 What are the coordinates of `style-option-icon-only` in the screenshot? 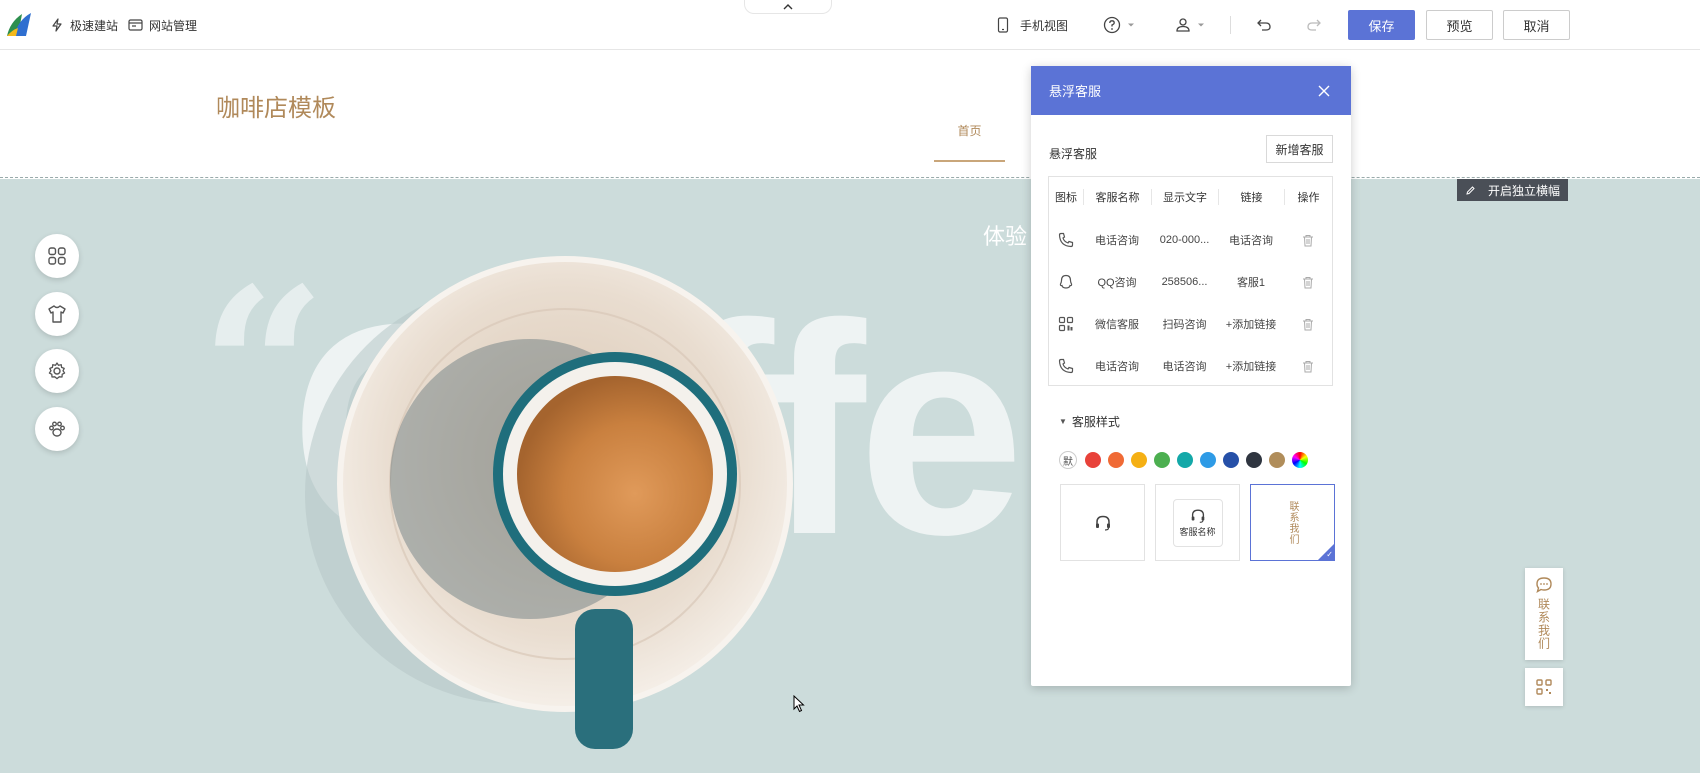 It's located at (1102, 522).